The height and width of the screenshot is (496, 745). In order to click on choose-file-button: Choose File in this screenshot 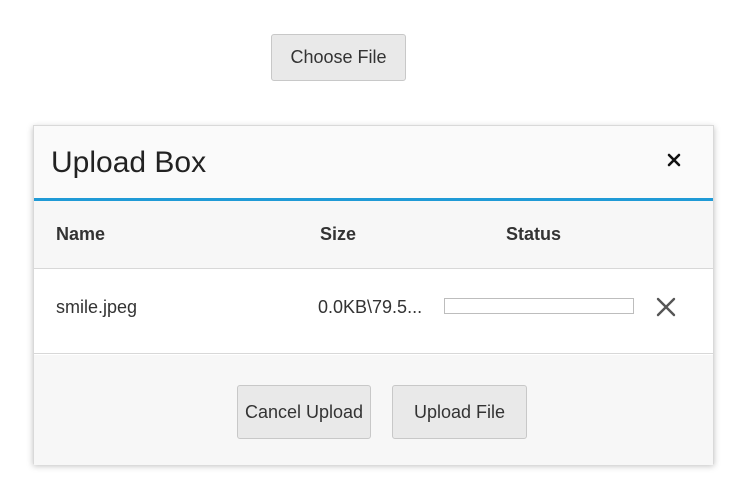, I will do `click(338, 57)`.